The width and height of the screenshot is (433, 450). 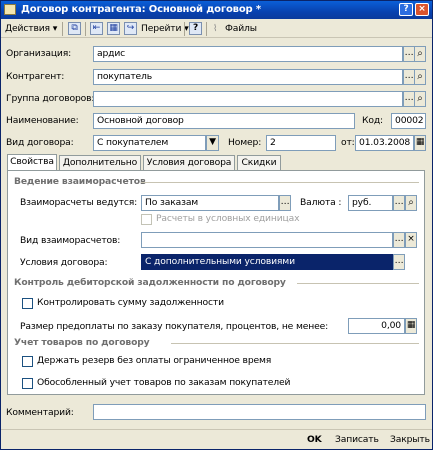 I want to click on date-field: 01.03.2008, so click(x=384, y=143).